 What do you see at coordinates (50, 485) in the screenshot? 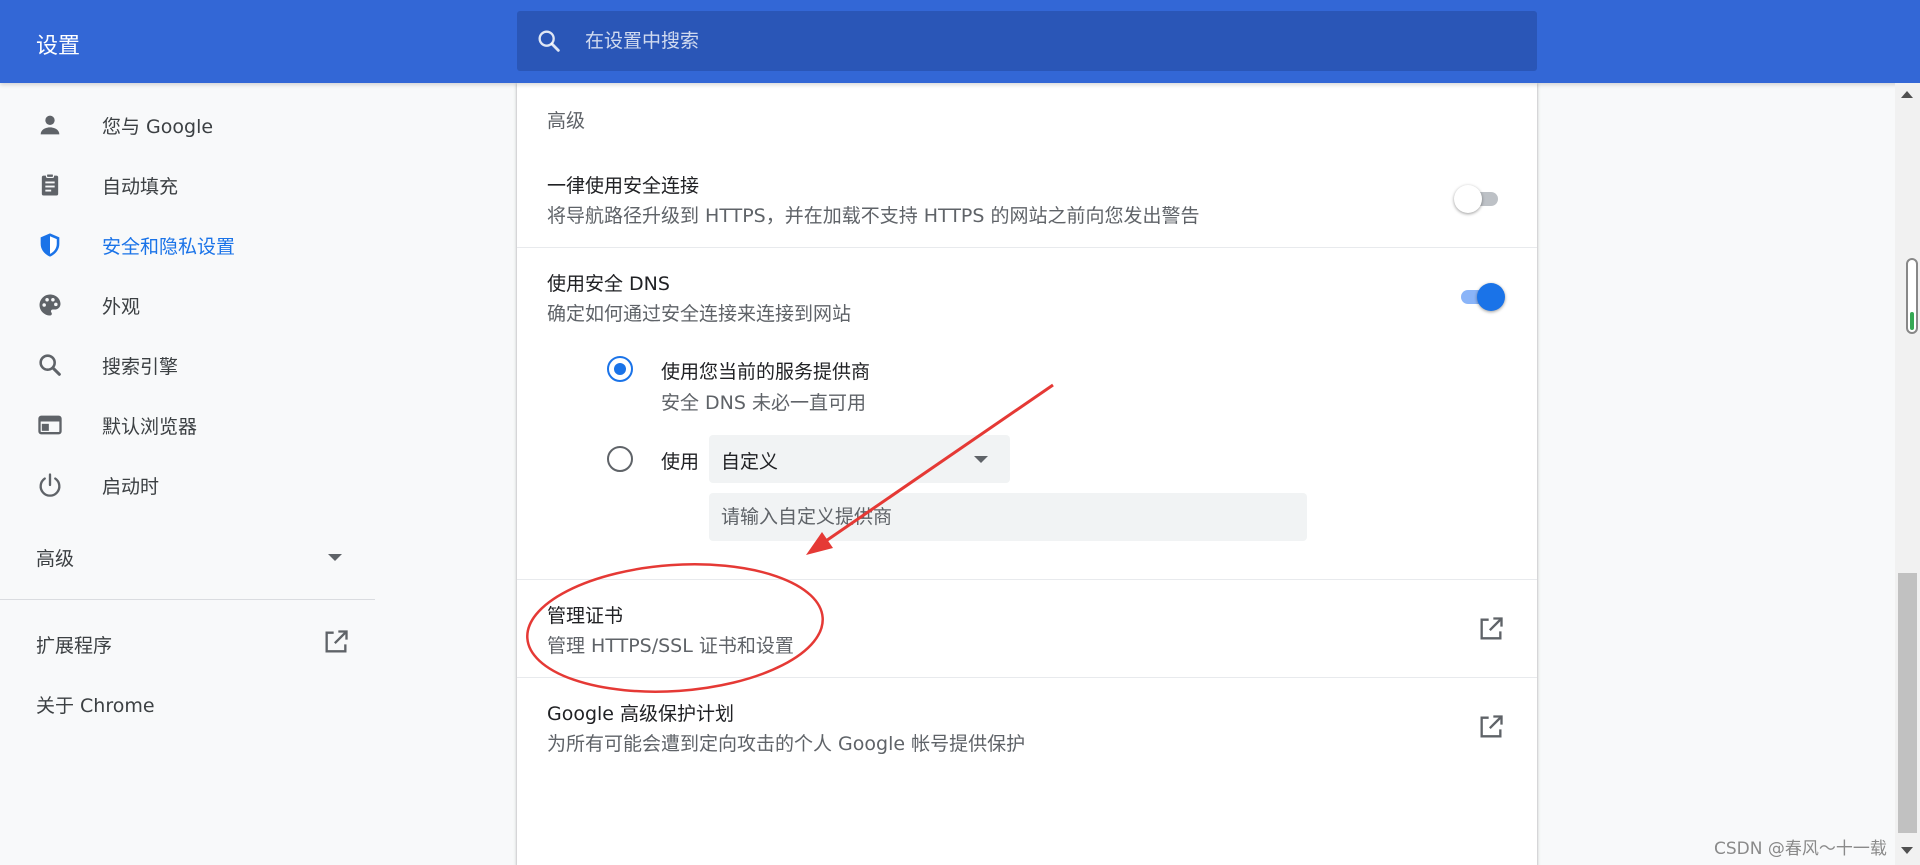
I see `power-icon` at bounding box center [50, 485].